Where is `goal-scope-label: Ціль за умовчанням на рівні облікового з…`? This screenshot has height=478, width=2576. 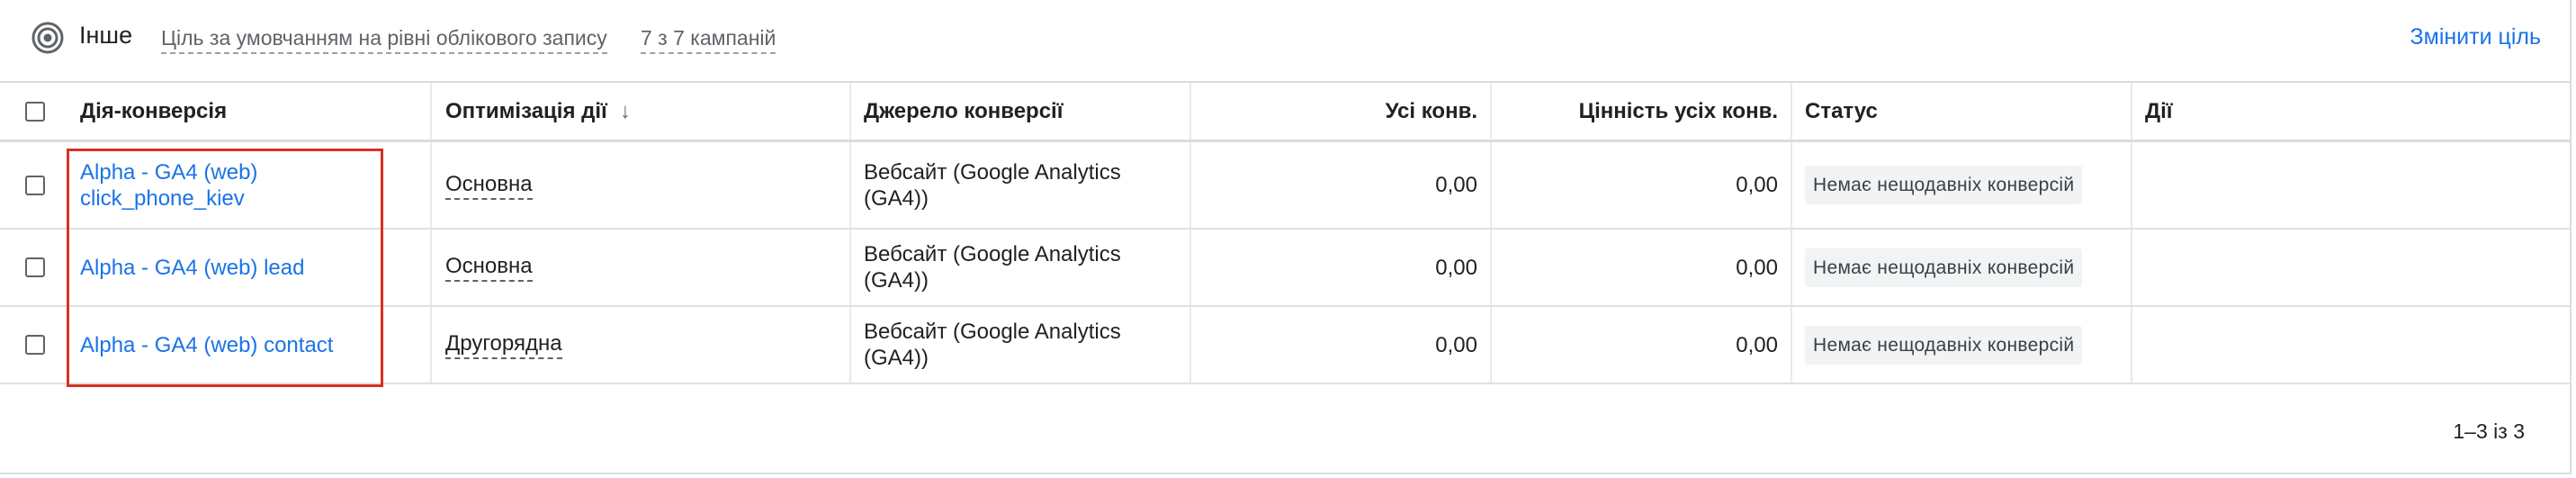 goal-scope-label: Ціль за умовчанням на рівні облікового з… is located at coordinates (384, 40).